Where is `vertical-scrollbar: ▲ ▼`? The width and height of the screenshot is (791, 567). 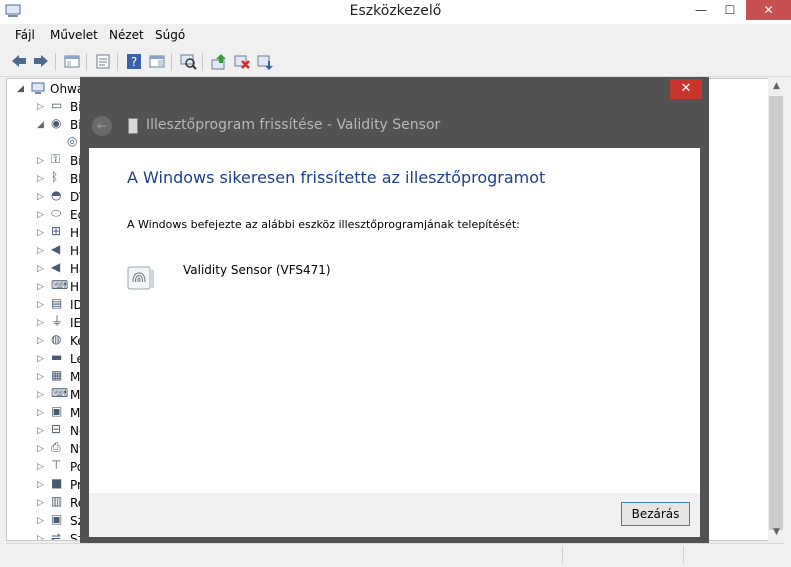 vertical-scrollbar: ▲ ▼ is located at coordinates (776, 309).